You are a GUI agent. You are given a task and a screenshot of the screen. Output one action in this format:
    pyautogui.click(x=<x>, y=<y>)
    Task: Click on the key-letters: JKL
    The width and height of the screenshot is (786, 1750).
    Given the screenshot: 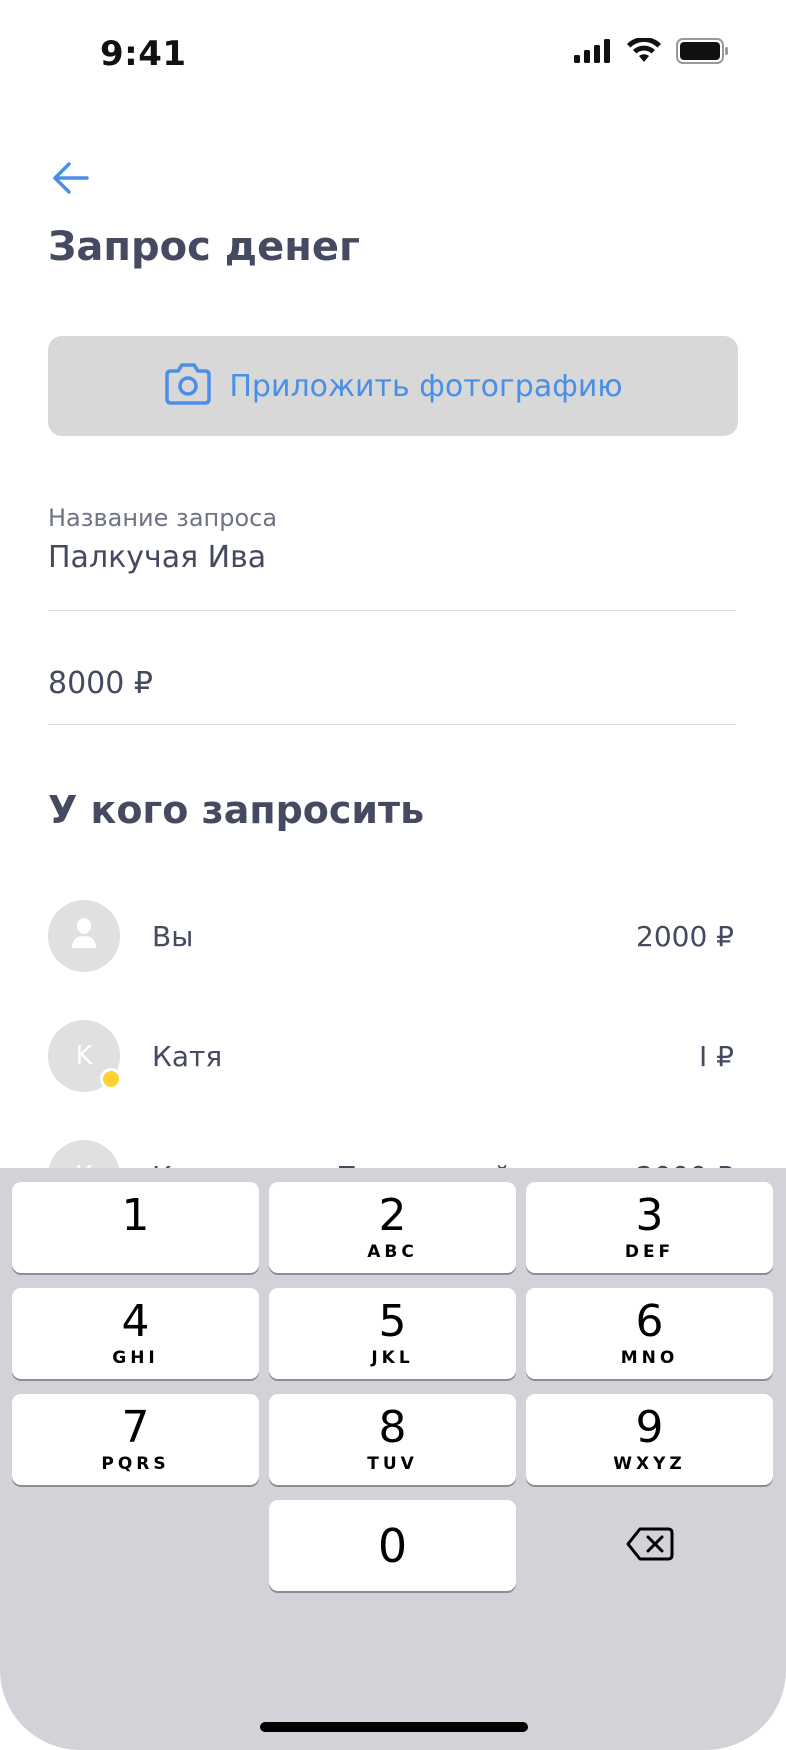 What is the action you would take?
    pyautogui.click(x=392, y=1357)
    